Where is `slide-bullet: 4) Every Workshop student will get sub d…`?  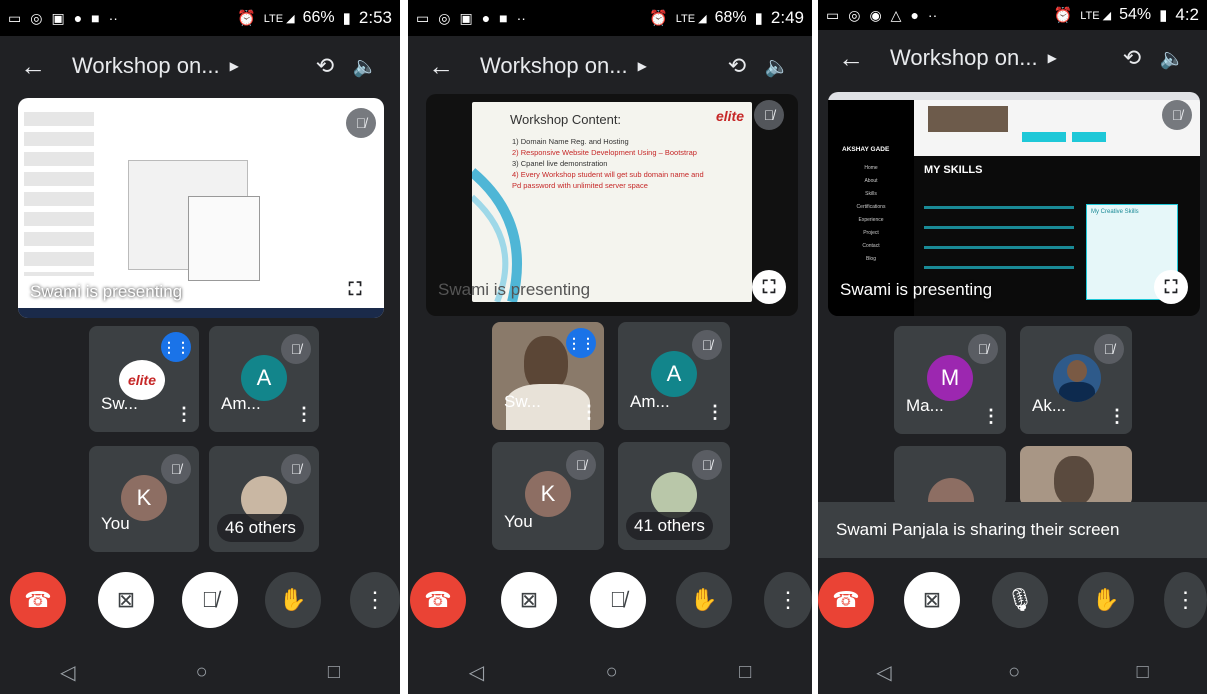
slide-bullet: 4) Every Workshop student will get sub d… is located at coordinates (608, 174).